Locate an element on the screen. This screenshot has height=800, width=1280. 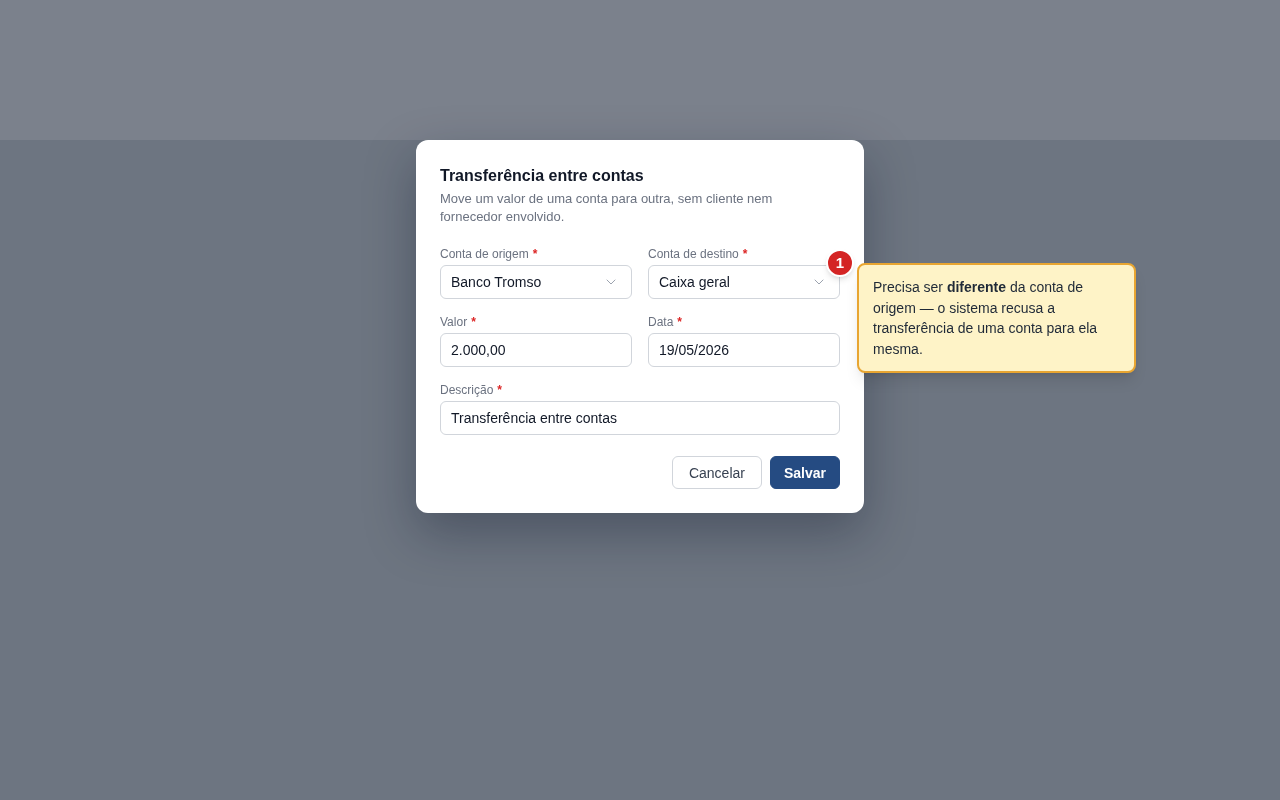
field-label: Conta de origem * is located at coordinates (489, 254).